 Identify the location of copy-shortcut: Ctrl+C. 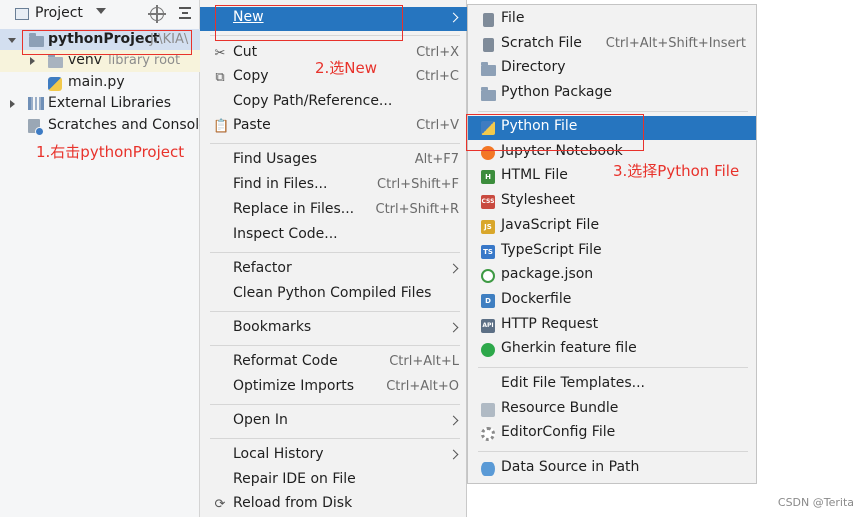
(437, 76).